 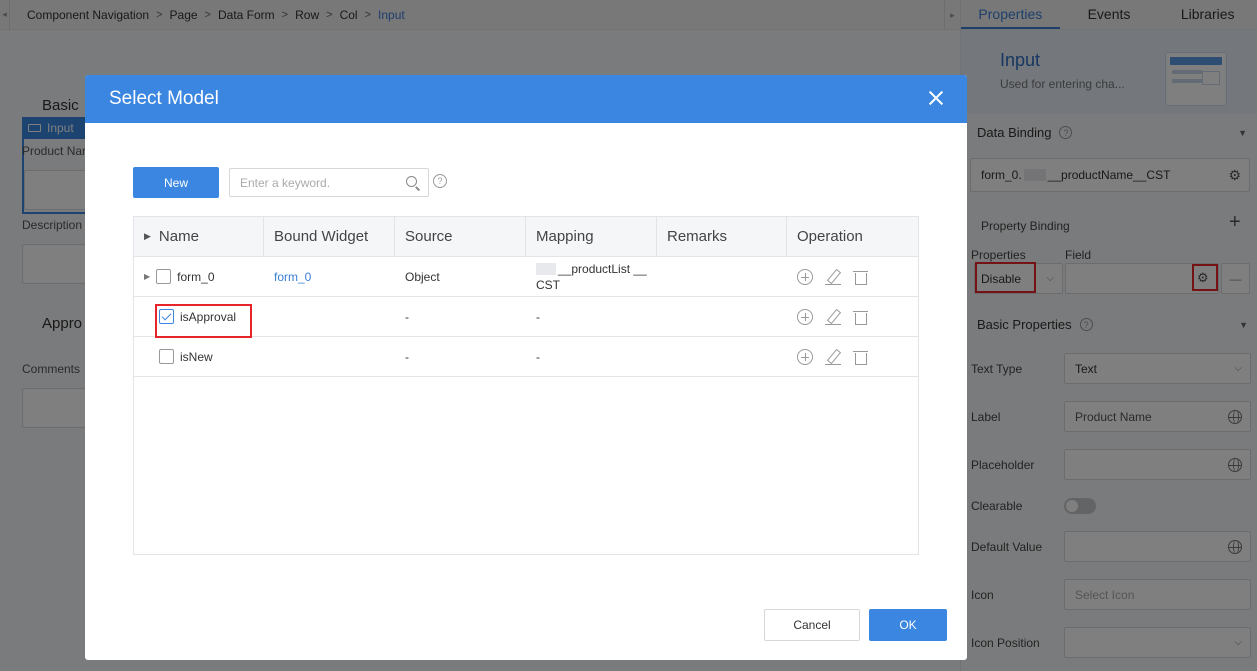 What do you see at coordinates (812, 625) in the screenshot?
I see `cancel-button: Cancel` at bounding box center [812, 625].